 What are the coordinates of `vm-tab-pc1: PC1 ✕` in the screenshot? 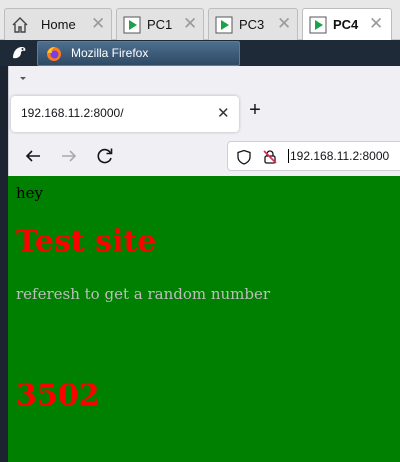 It's located at (160, 24).